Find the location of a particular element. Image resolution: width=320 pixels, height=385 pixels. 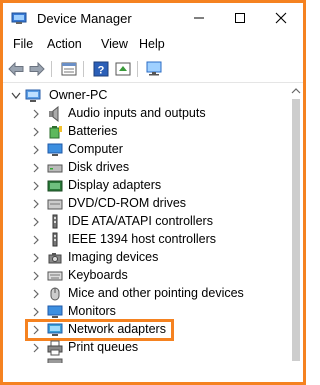

properties-icon is located at coordinates (69, 69).